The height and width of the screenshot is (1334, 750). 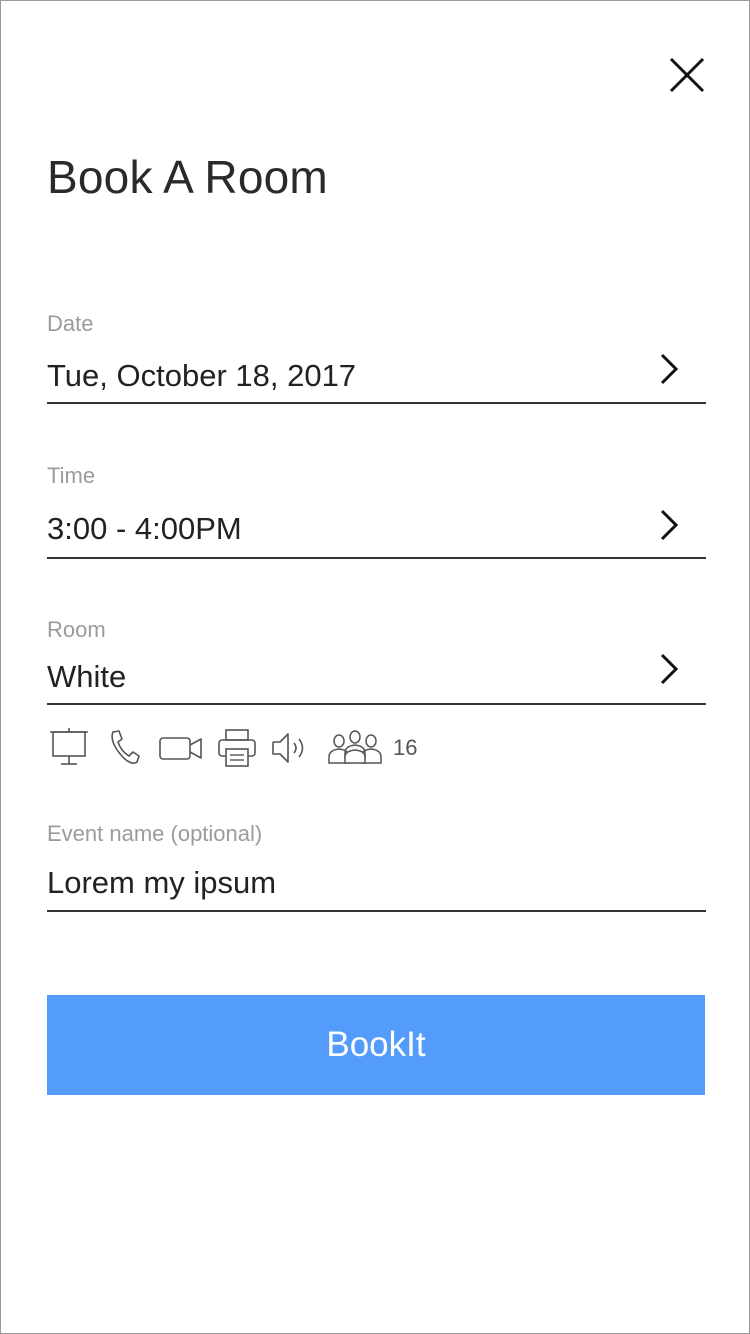 What do you see at coordinates (155, 833) in the screenshot?
I see `event-name-label: Event name (optional)` at bounding box center [155, 833].